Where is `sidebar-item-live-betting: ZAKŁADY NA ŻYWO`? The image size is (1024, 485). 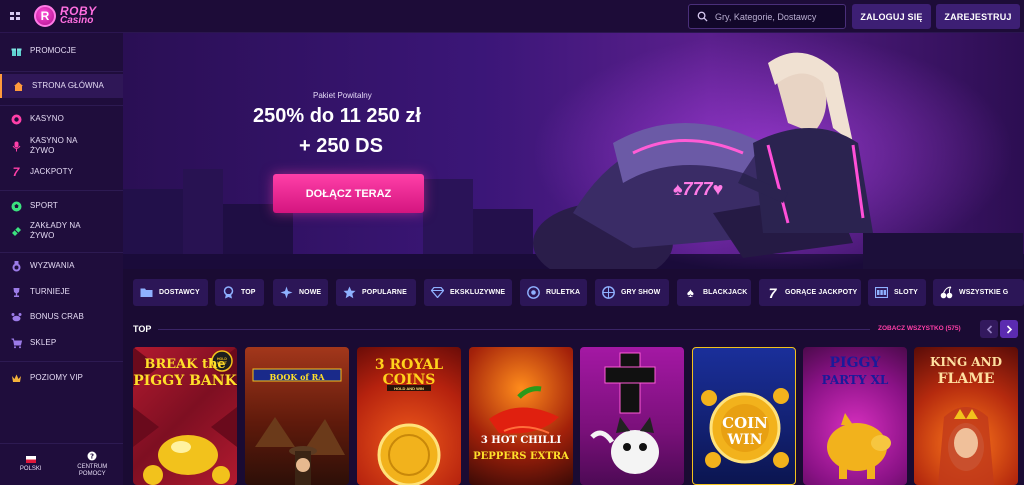 sidebar-item-live-betting: ZAKŁADY NA ŻYWO is located at coordinates (61, 231).